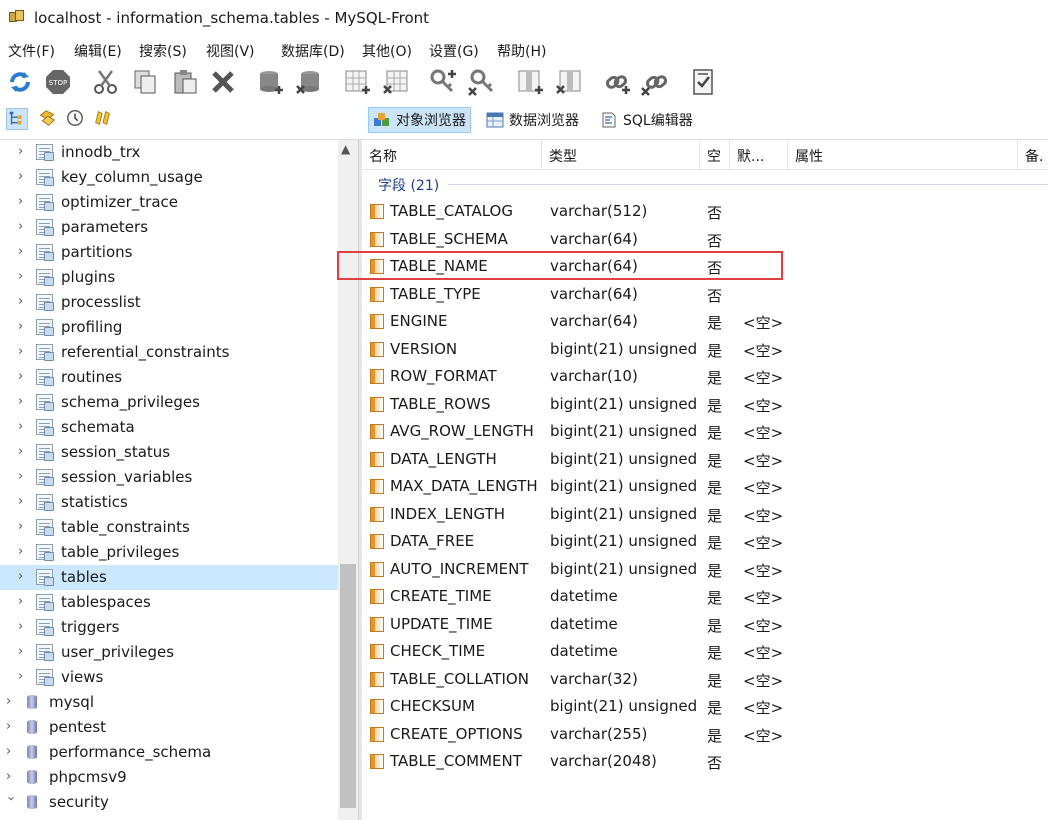  Describe the element at coordinates (903, 155) in the screenshot. I see `column-header-attributes: 属性` at that location.